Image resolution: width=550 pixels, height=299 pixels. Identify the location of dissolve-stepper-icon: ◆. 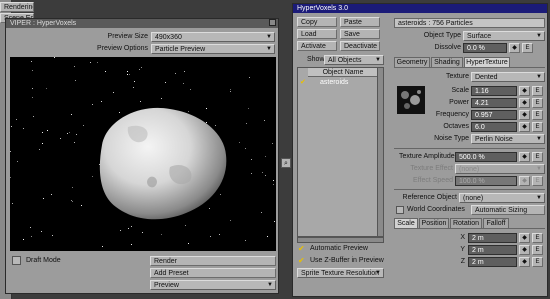
(514, 48).